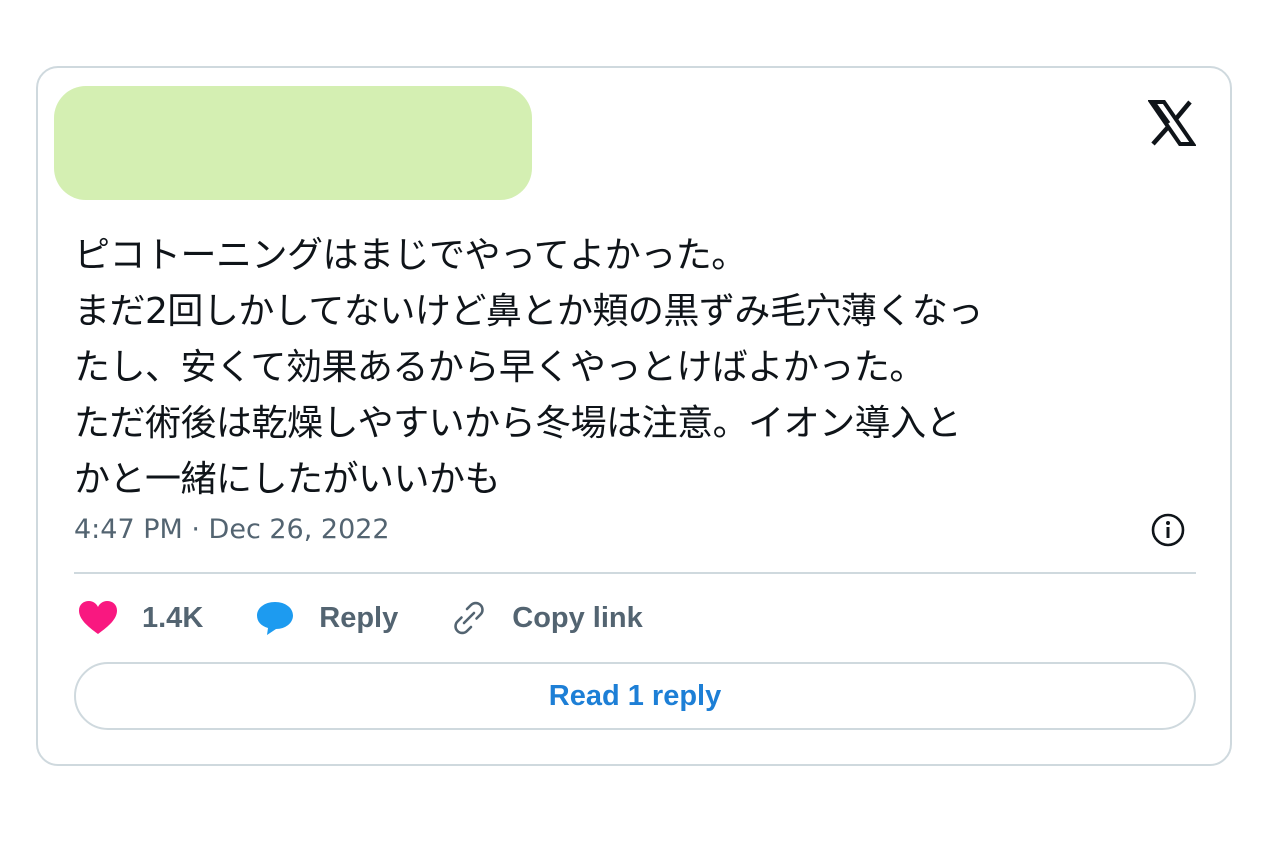  I want to click on divider, so click(635, 573).